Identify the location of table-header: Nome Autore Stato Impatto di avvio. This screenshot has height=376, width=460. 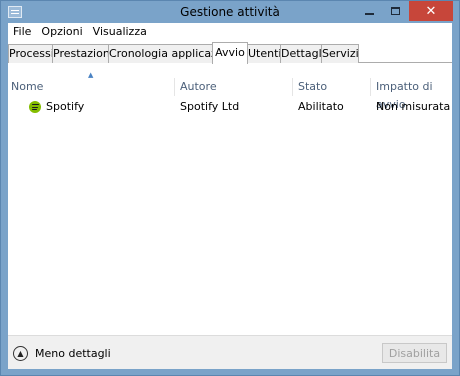
(230, 94).